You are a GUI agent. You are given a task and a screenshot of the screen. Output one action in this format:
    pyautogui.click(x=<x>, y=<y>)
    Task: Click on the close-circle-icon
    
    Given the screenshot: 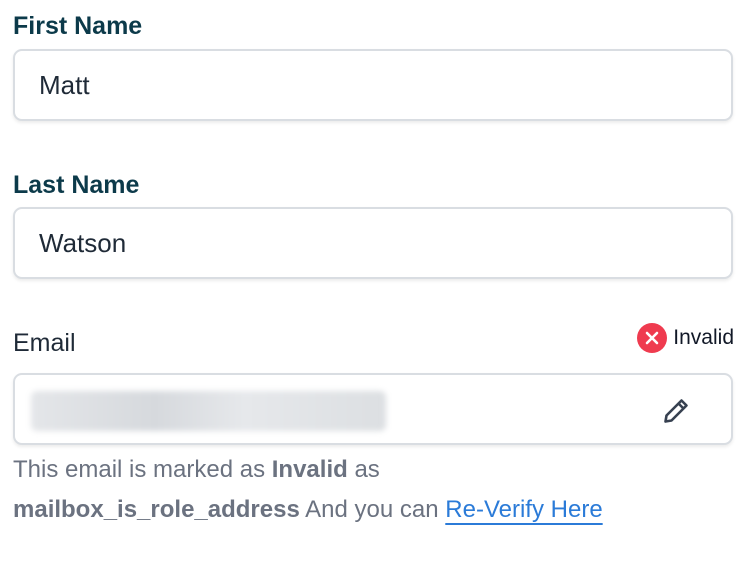 What is the action you would take?
    pyautogui.click(x=652, y=338)
    